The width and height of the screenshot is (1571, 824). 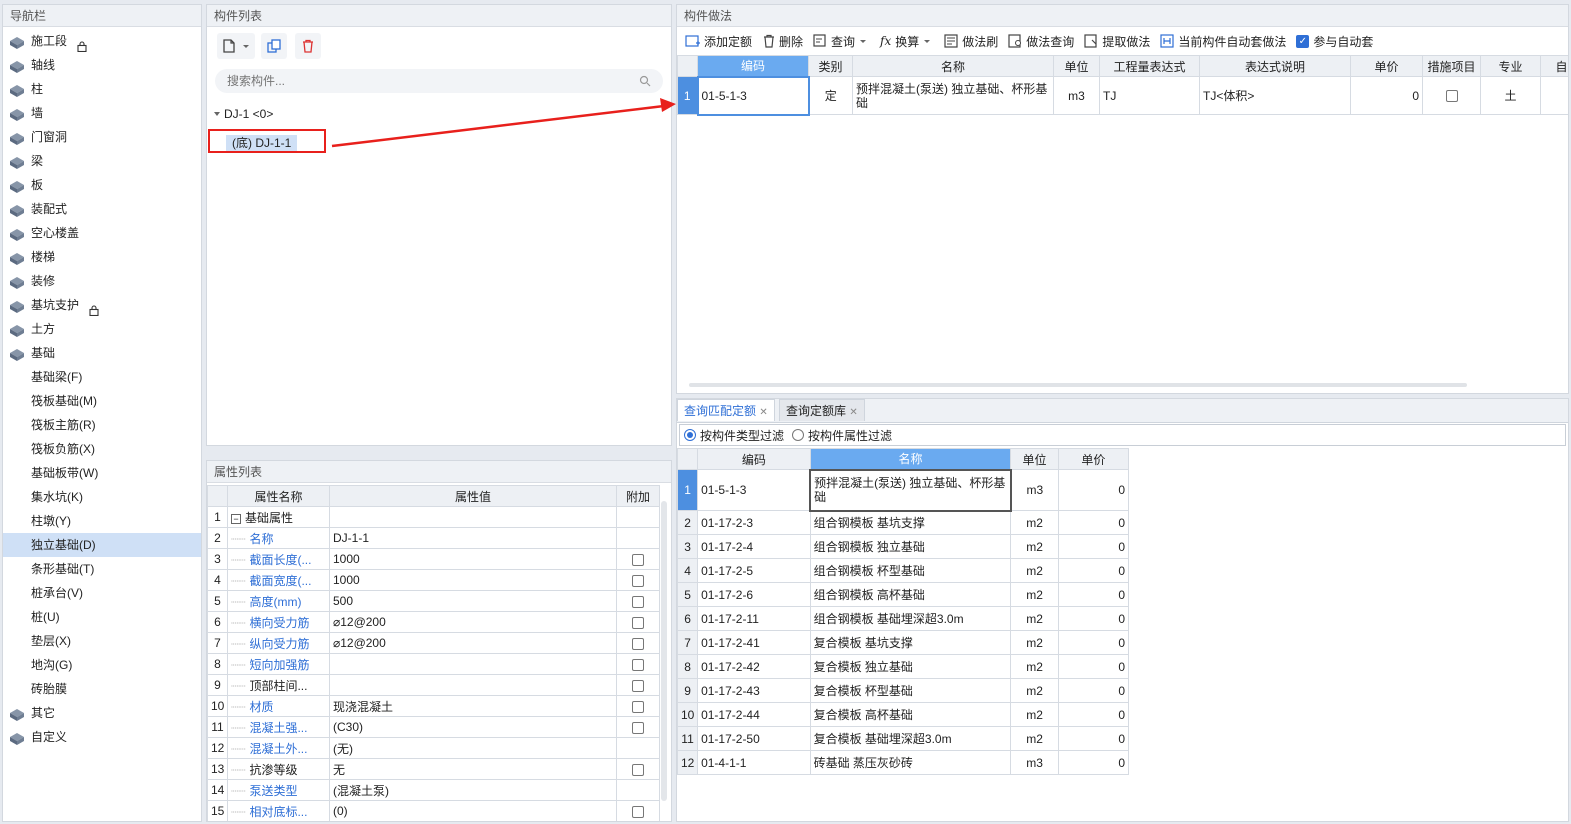 I want to click on nav-item: 施工段, so click(x=102, y=41).